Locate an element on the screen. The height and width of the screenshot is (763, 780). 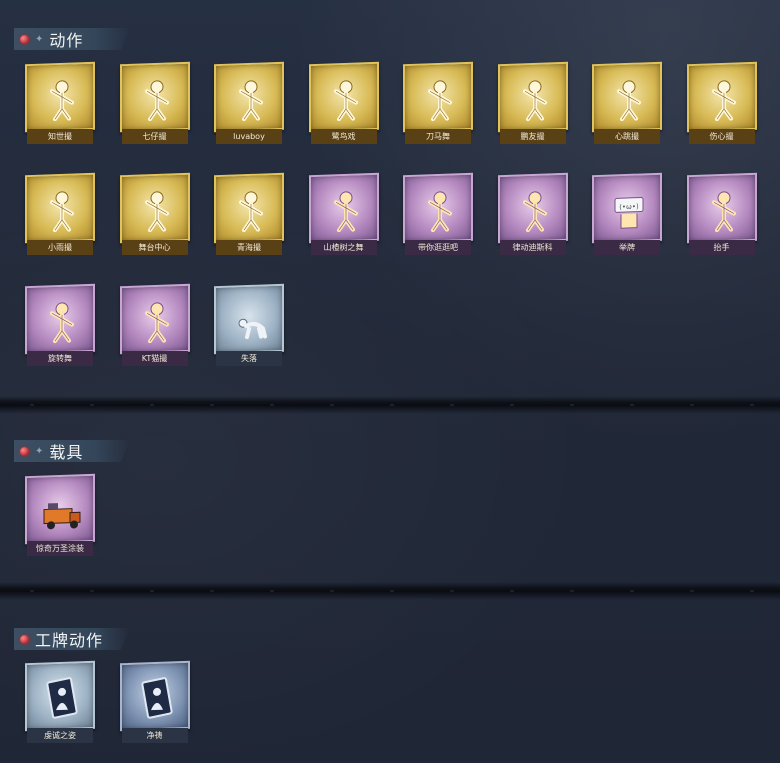
item-card: 七仔撮 is located at coordinates (154, 103).